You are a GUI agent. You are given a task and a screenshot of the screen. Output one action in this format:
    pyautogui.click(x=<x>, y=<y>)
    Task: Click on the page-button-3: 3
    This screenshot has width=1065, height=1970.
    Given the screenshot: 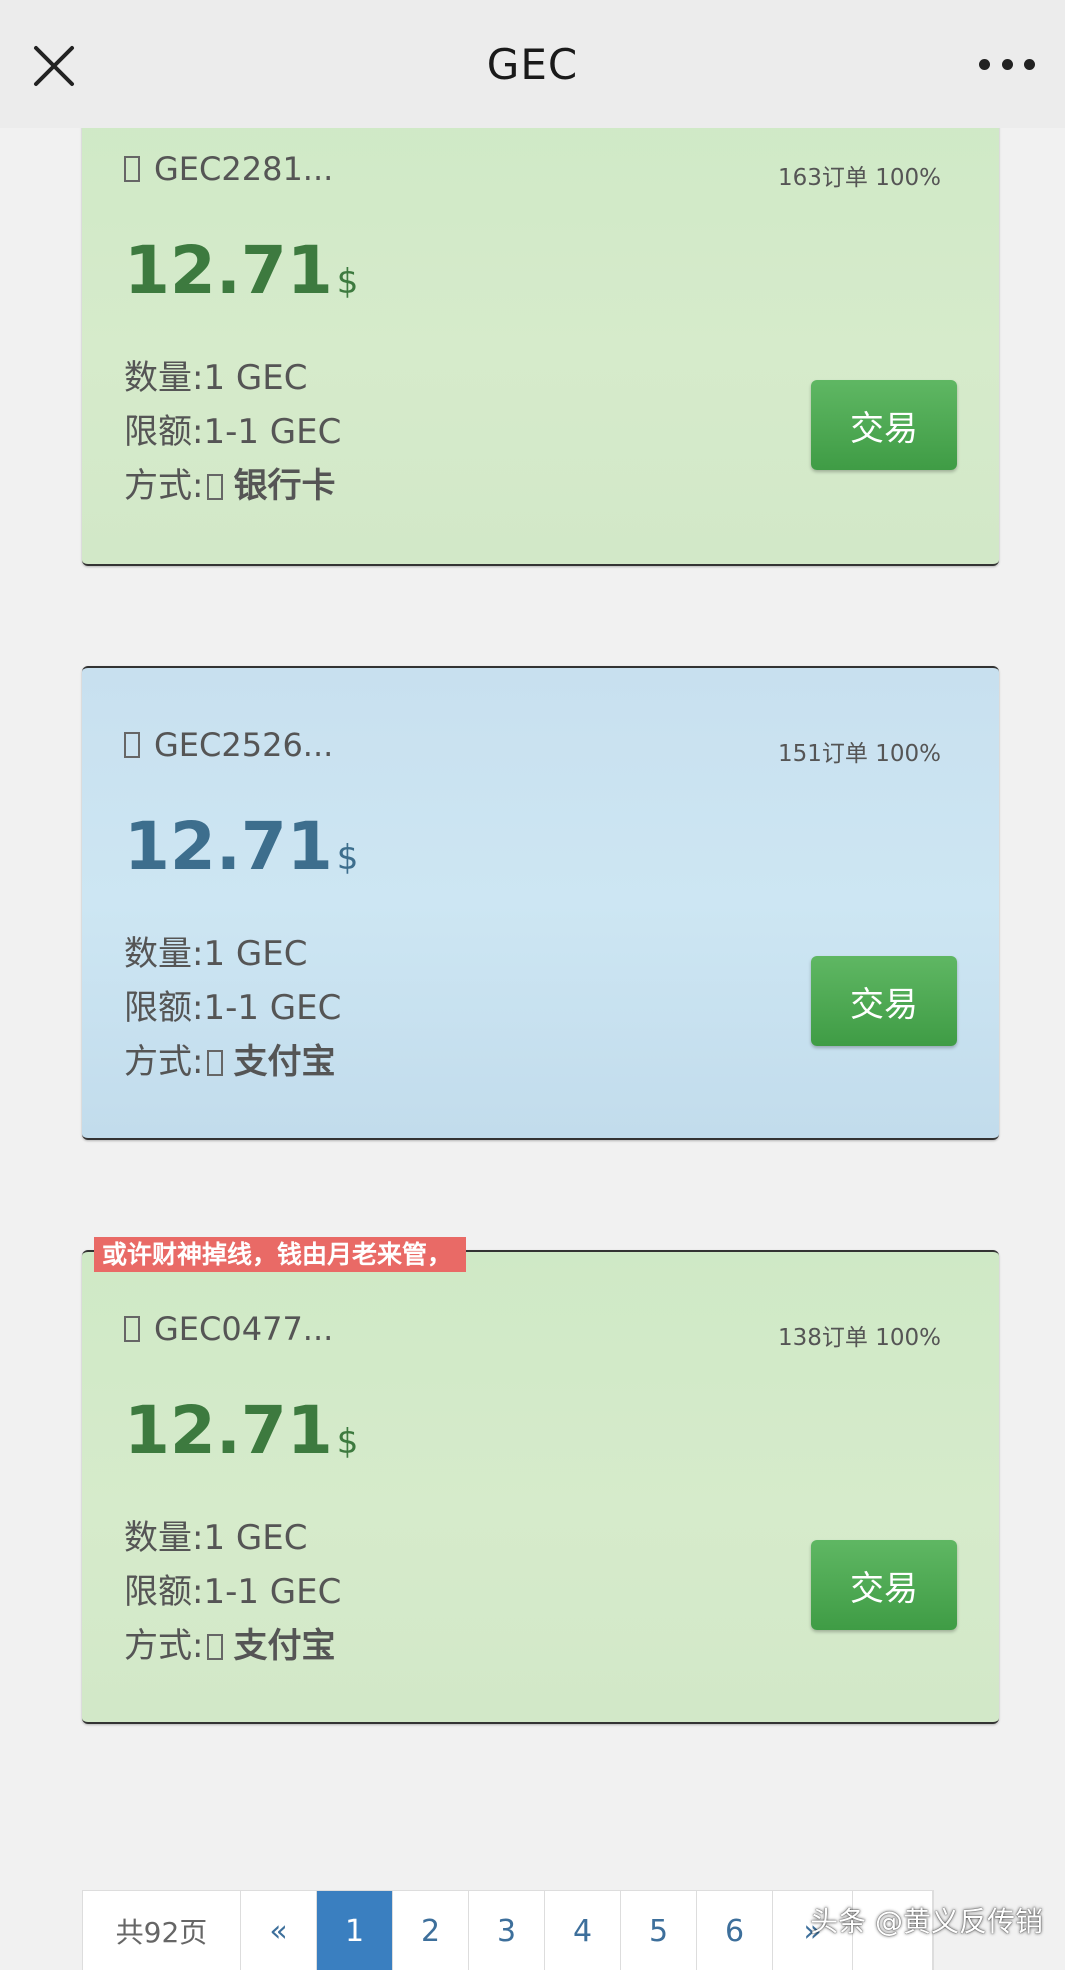 What is the action you would take?
    pyautogui.click(x=507, y=1930)
    